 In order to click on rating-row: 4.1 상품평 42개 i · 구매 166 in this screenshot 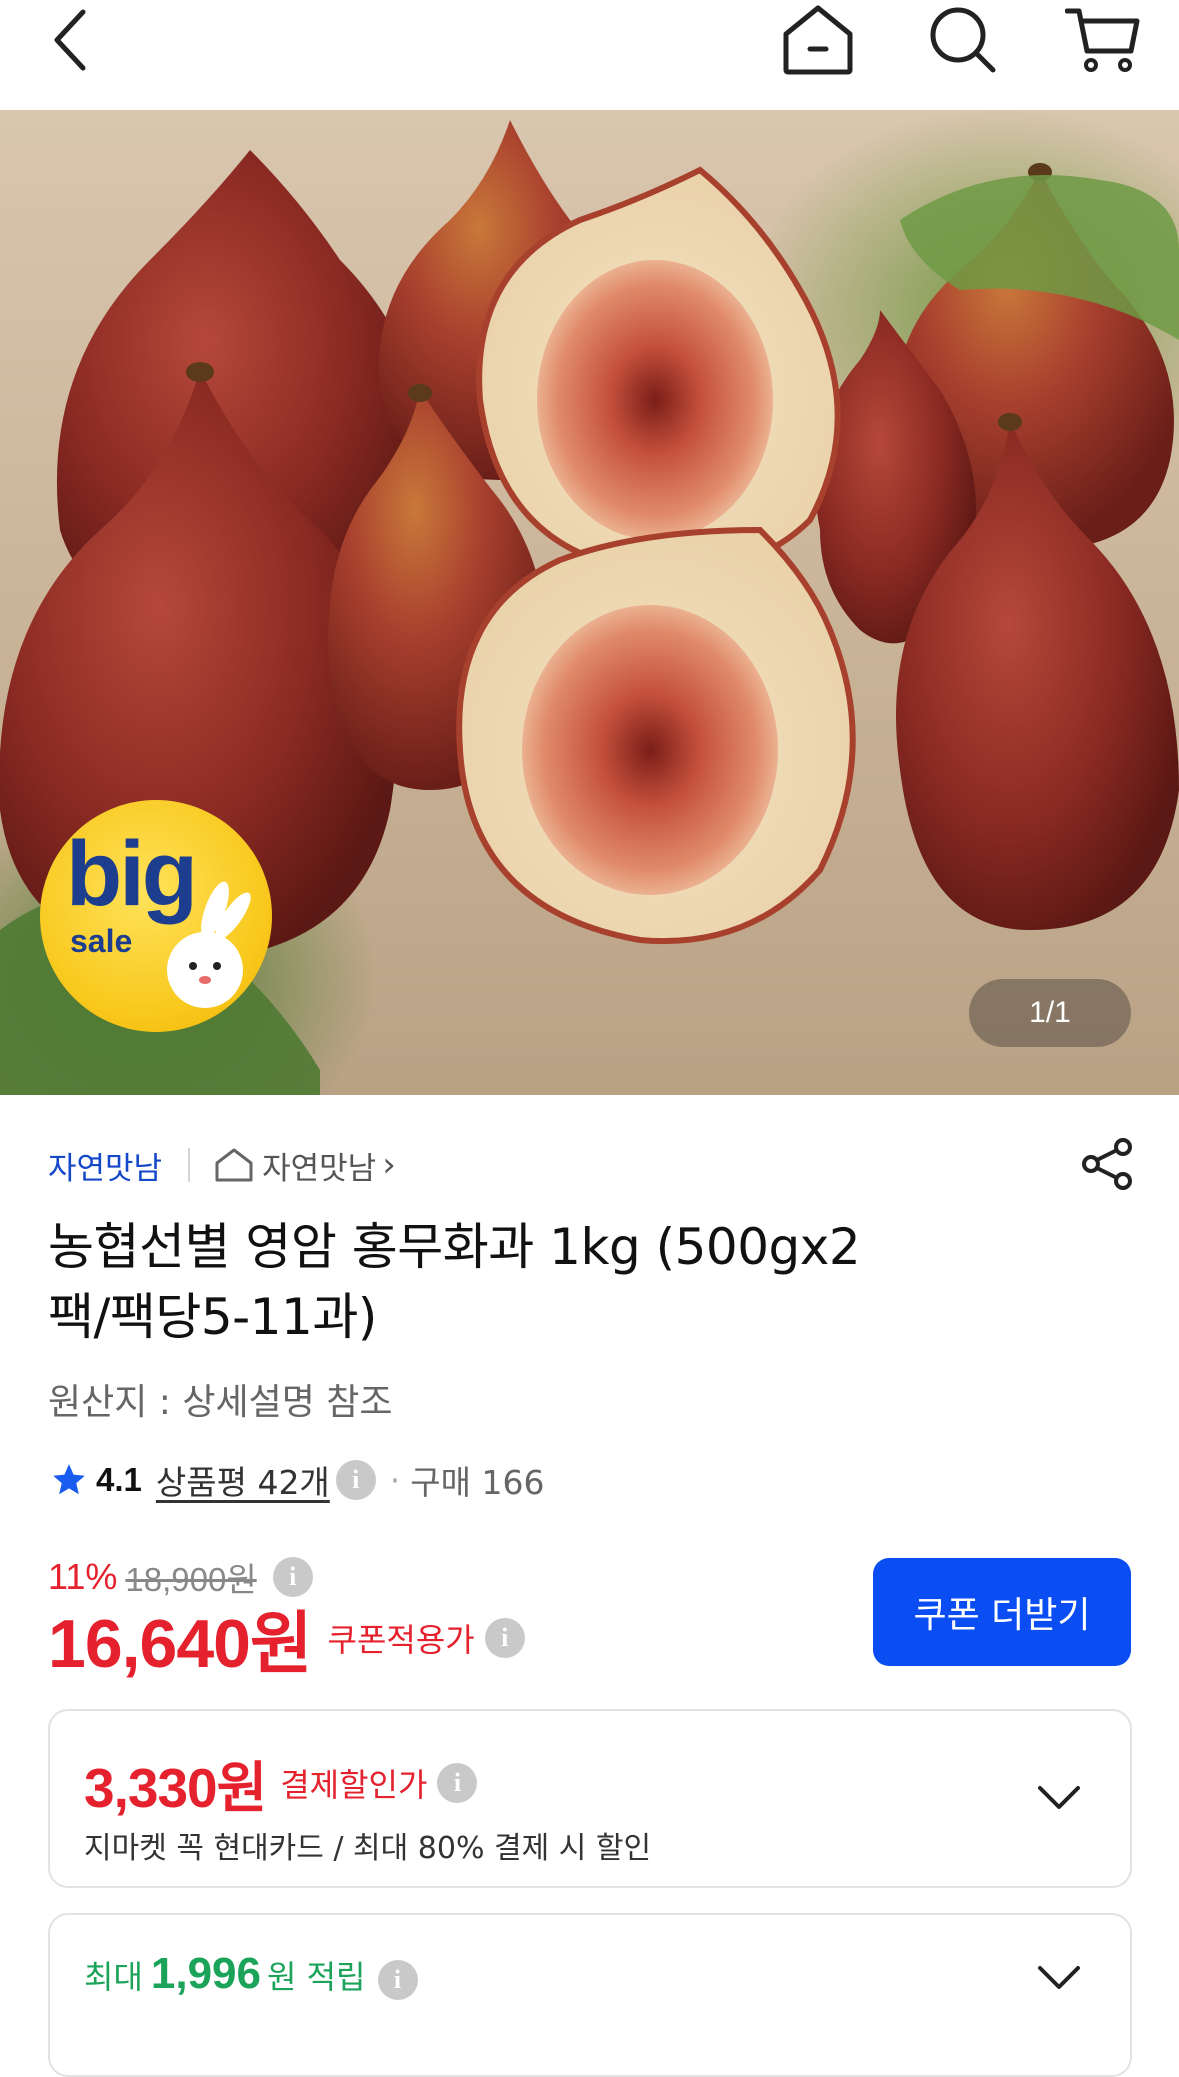, I will do `click(297, 1480)`.